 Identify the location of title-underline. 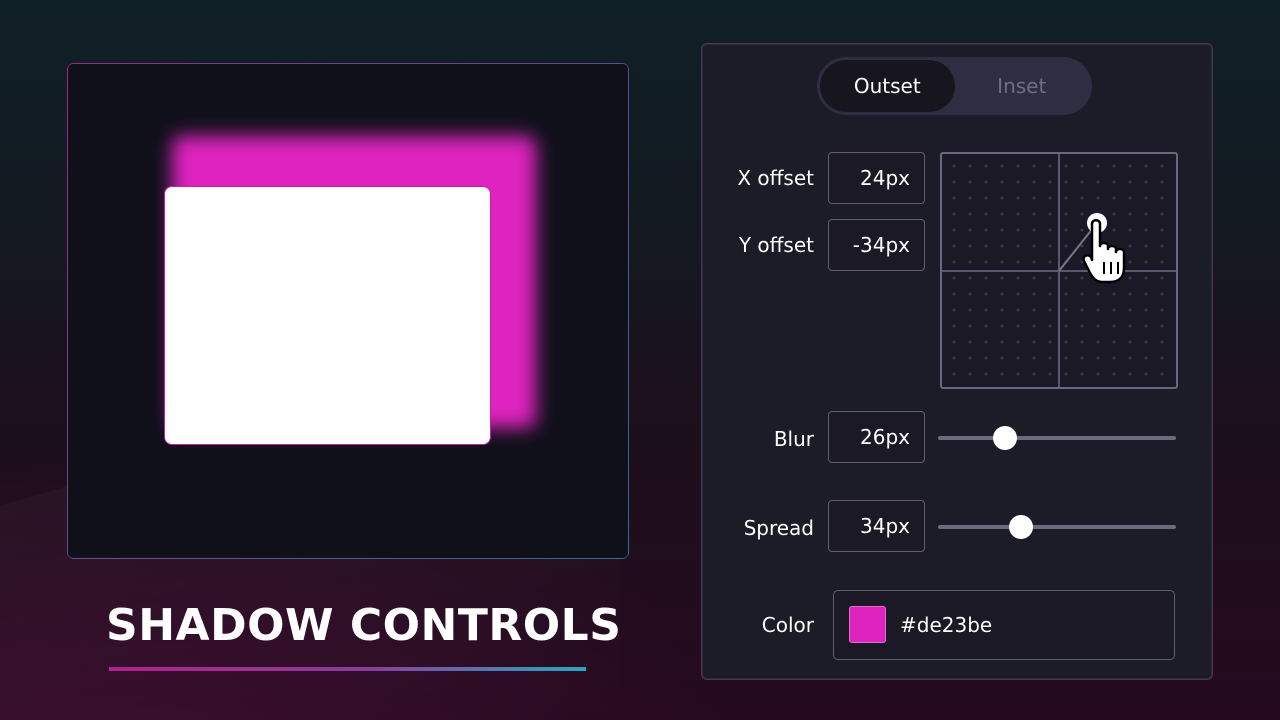
(347, 669).